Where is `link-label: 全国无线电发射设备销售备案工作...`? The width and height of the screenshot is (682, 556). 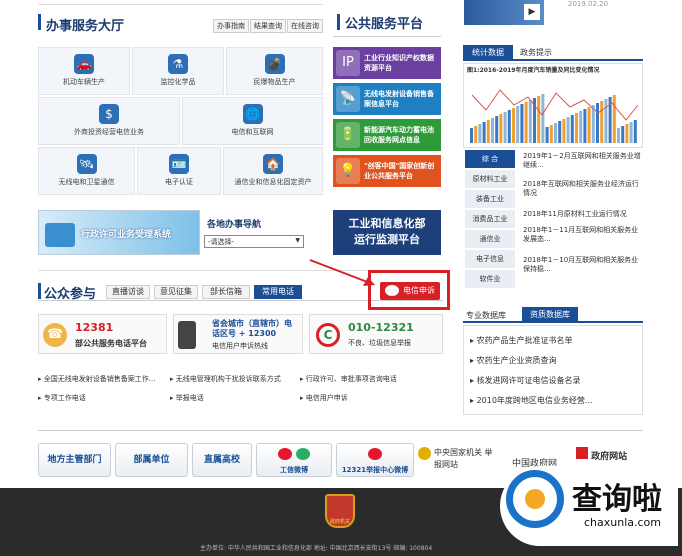 link-label: 全国无线电发射设备销售备案工作... is located at coordinates (99, 379).